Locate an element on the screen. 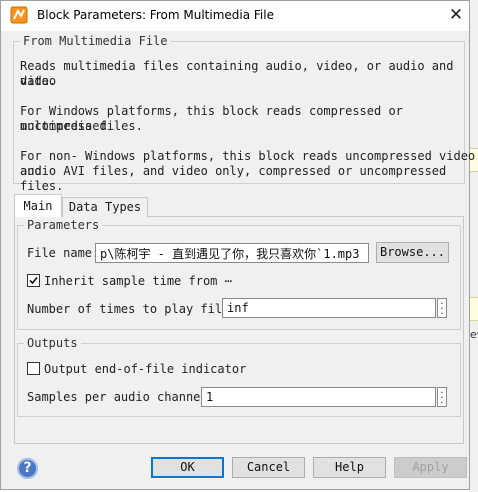 The image size is (478, 492). checkmark-icon is located at coordinates (33, 280).